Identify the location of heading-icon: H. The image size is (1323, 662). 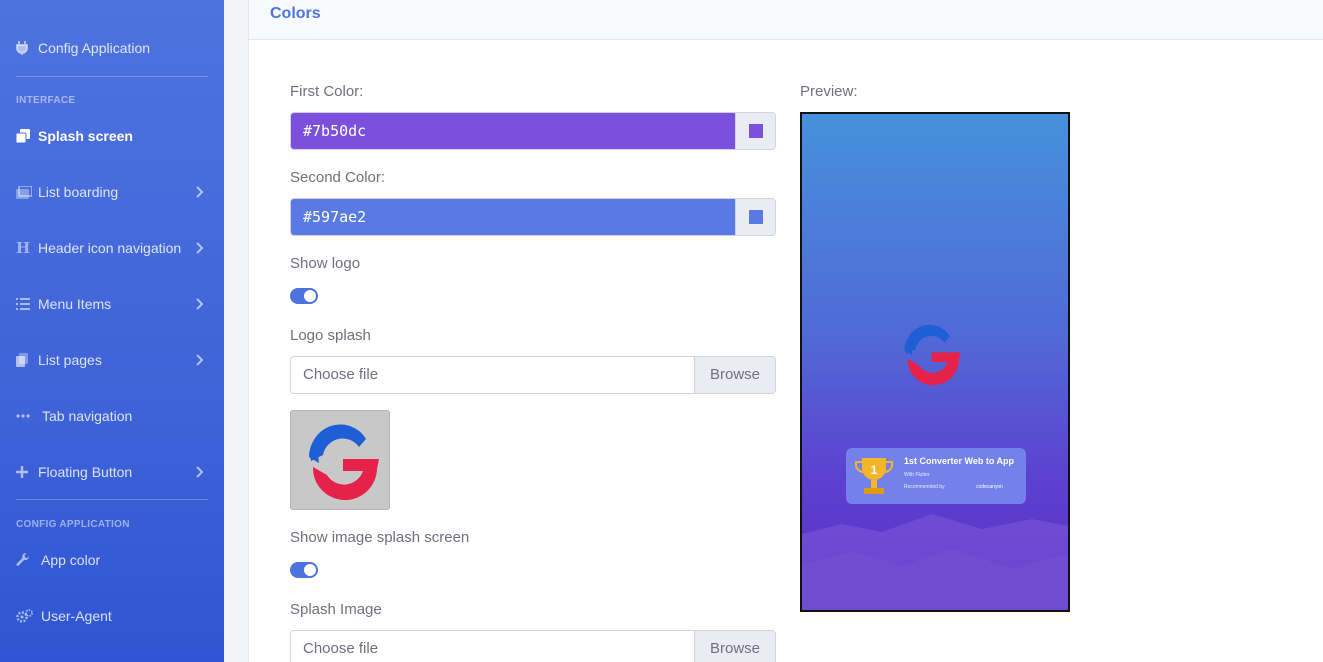
(23, 248).